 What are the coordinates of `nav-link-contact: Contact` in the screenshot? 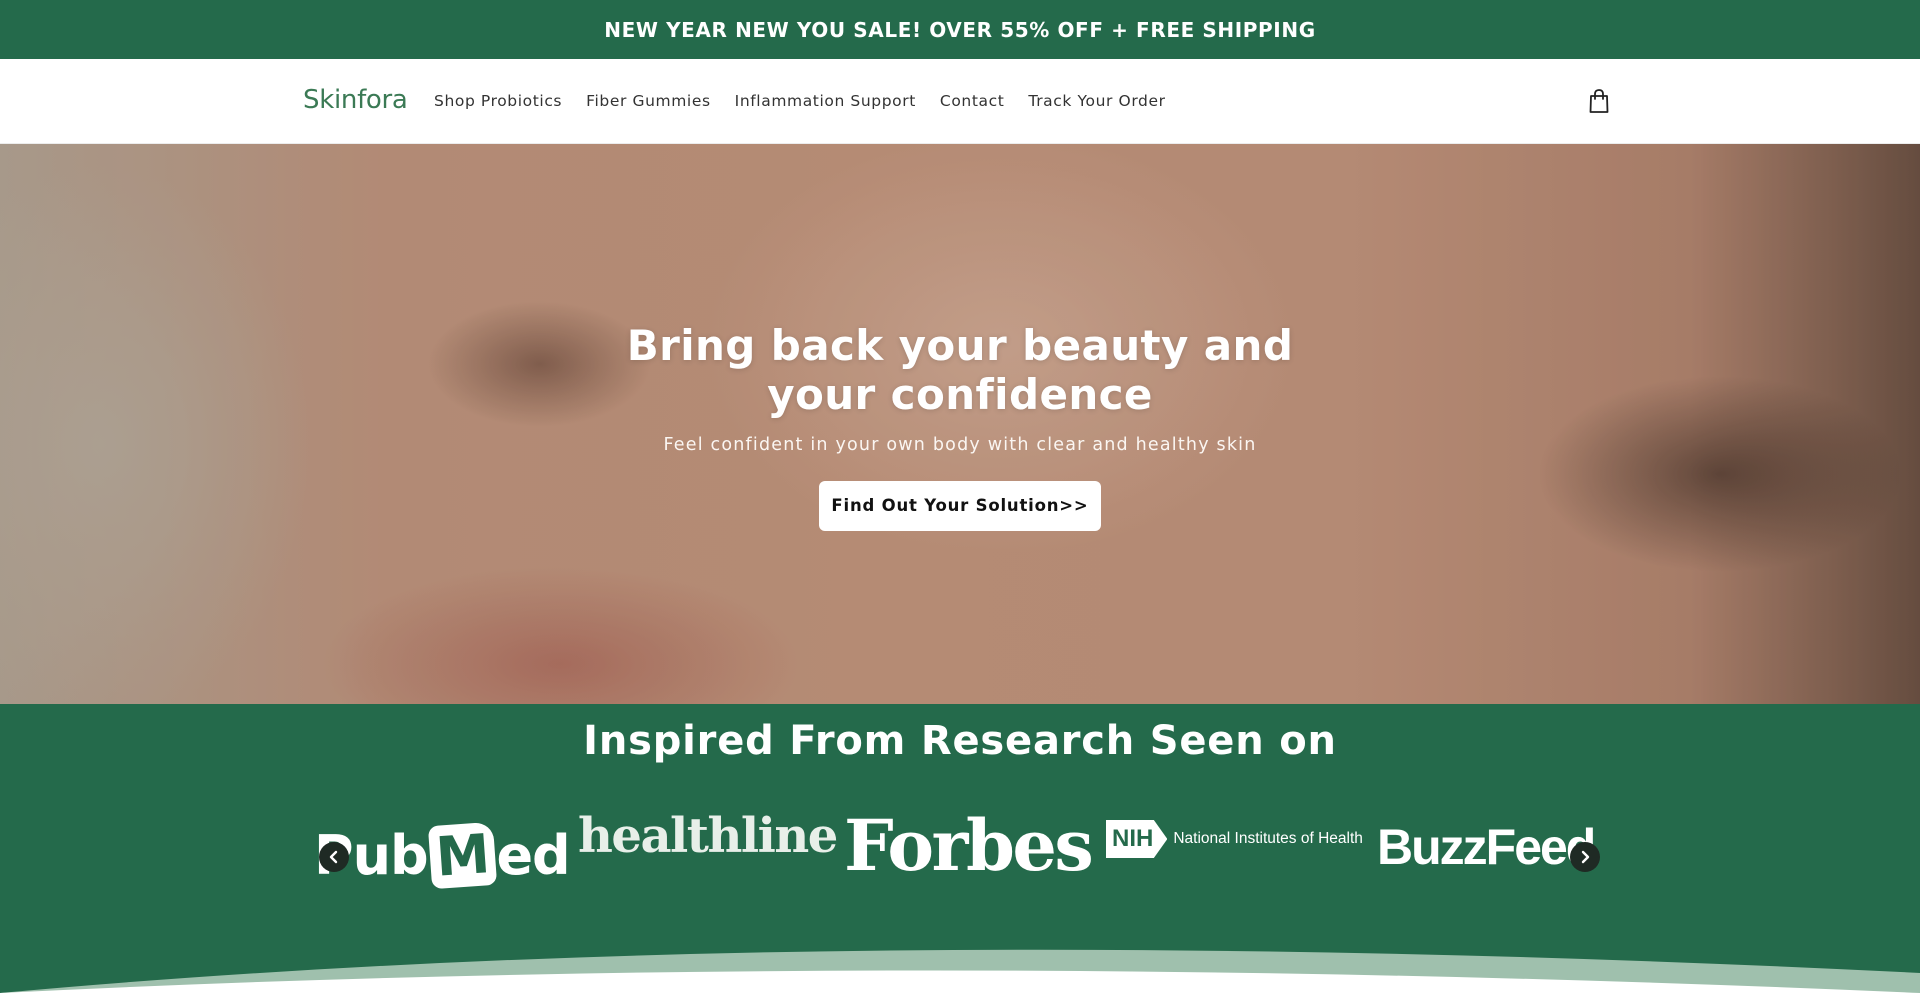 It's located at (972, 101).